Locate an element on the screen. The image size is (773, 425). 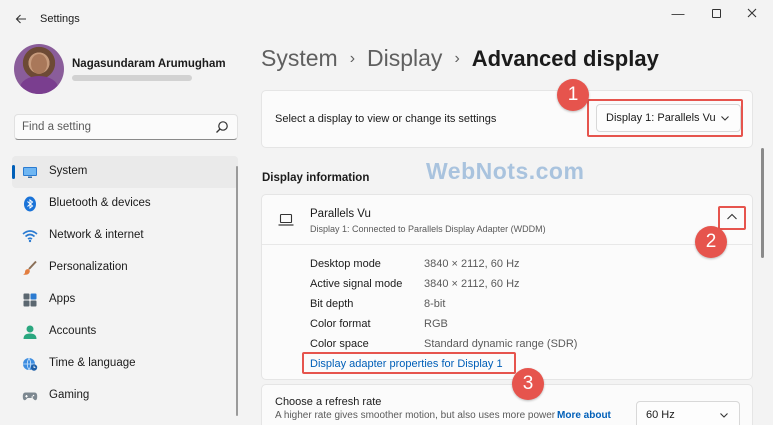
sidebar-scrollbar is located at coordinates (237, 291).